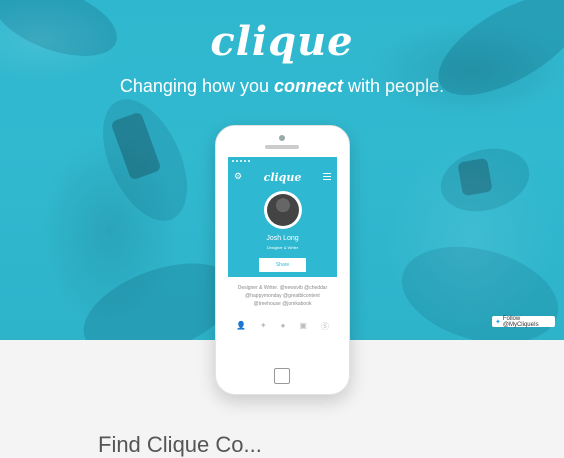  Describe the element at coordinates (282, 138) in the screenshot. I see `phone-camera` at that location.